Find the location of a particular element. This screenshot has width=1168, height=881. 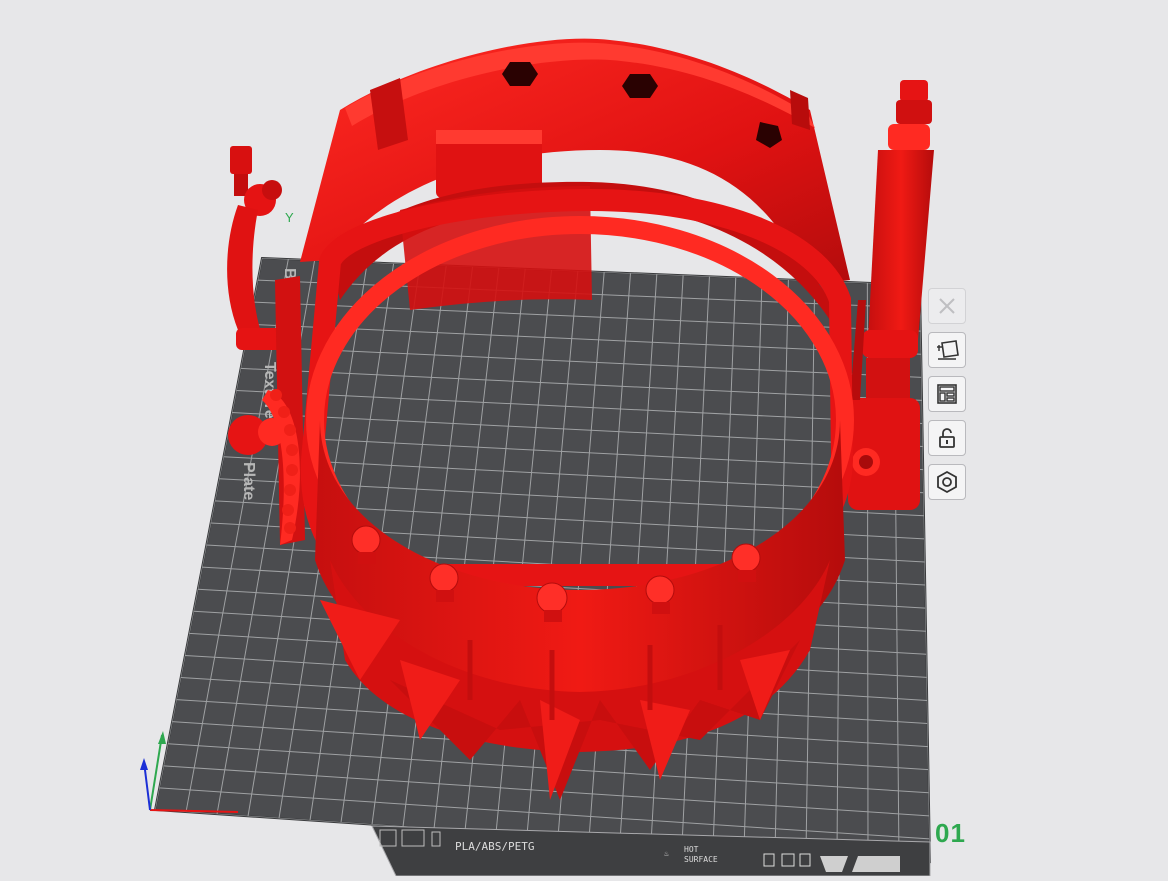

orient-icon is located at coordinates (948, 350).